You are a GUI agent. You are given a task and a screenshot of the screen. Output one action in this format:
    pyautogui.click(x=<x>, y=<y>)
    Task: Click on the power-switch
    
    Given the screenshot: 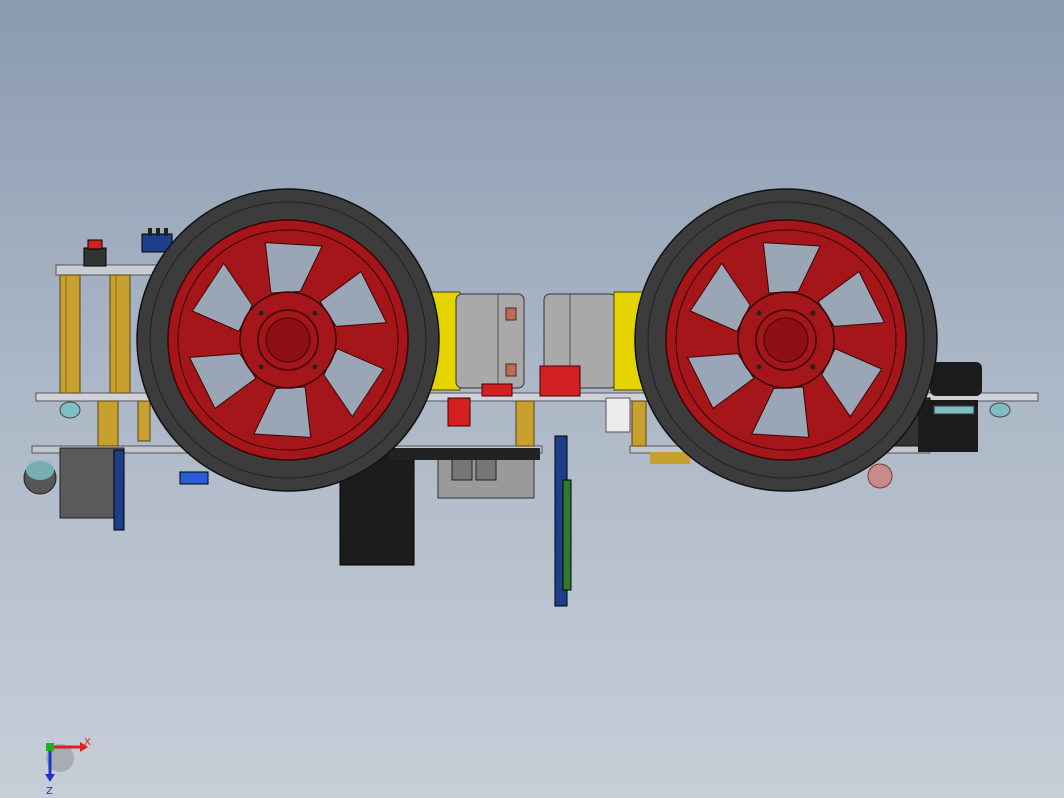 What is the action you would take?
    pyautogui.click(x=95, y=257)
    